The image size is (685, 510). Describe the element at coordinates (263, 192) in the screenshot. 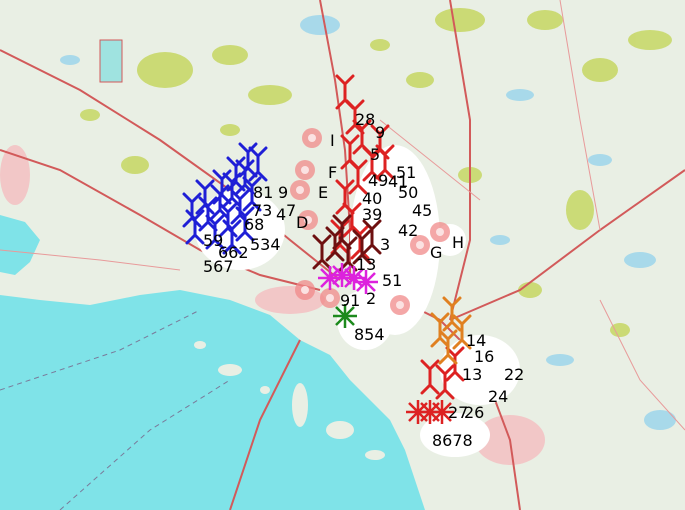

I see `number-label: 81` at that location.